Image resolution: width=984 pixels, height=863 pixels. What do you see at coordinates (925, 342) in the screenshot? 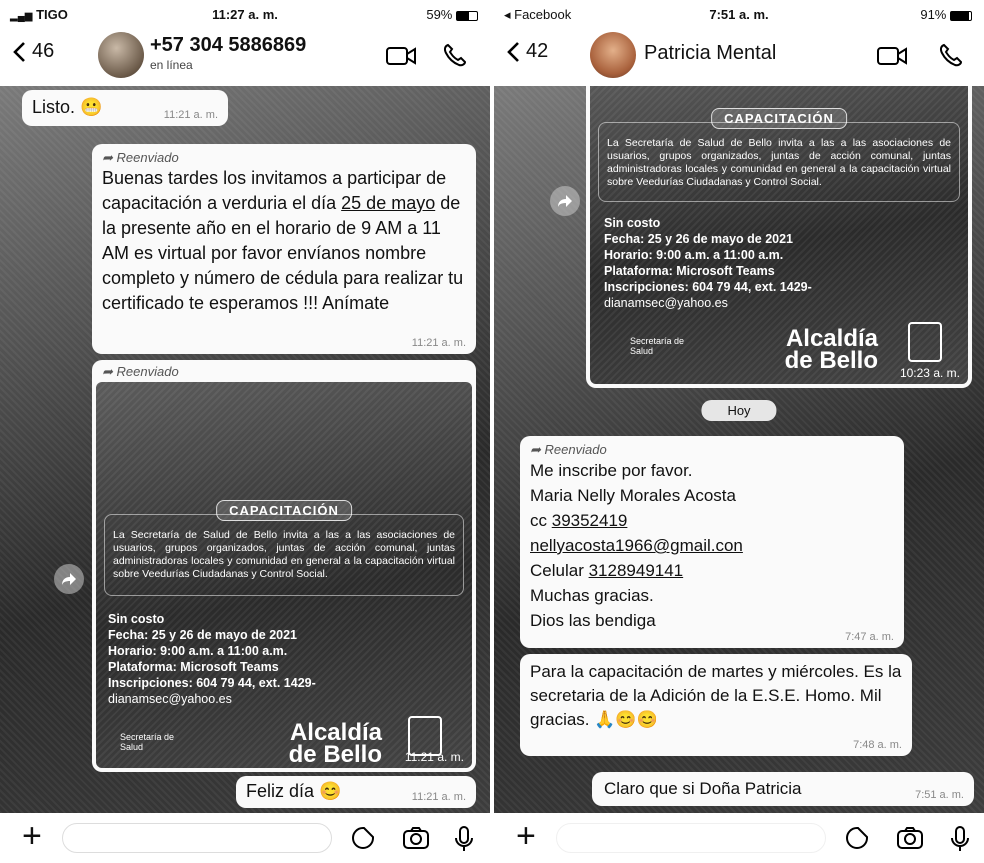
I see `bello-seal-icon` at bounding box center [925, 342].